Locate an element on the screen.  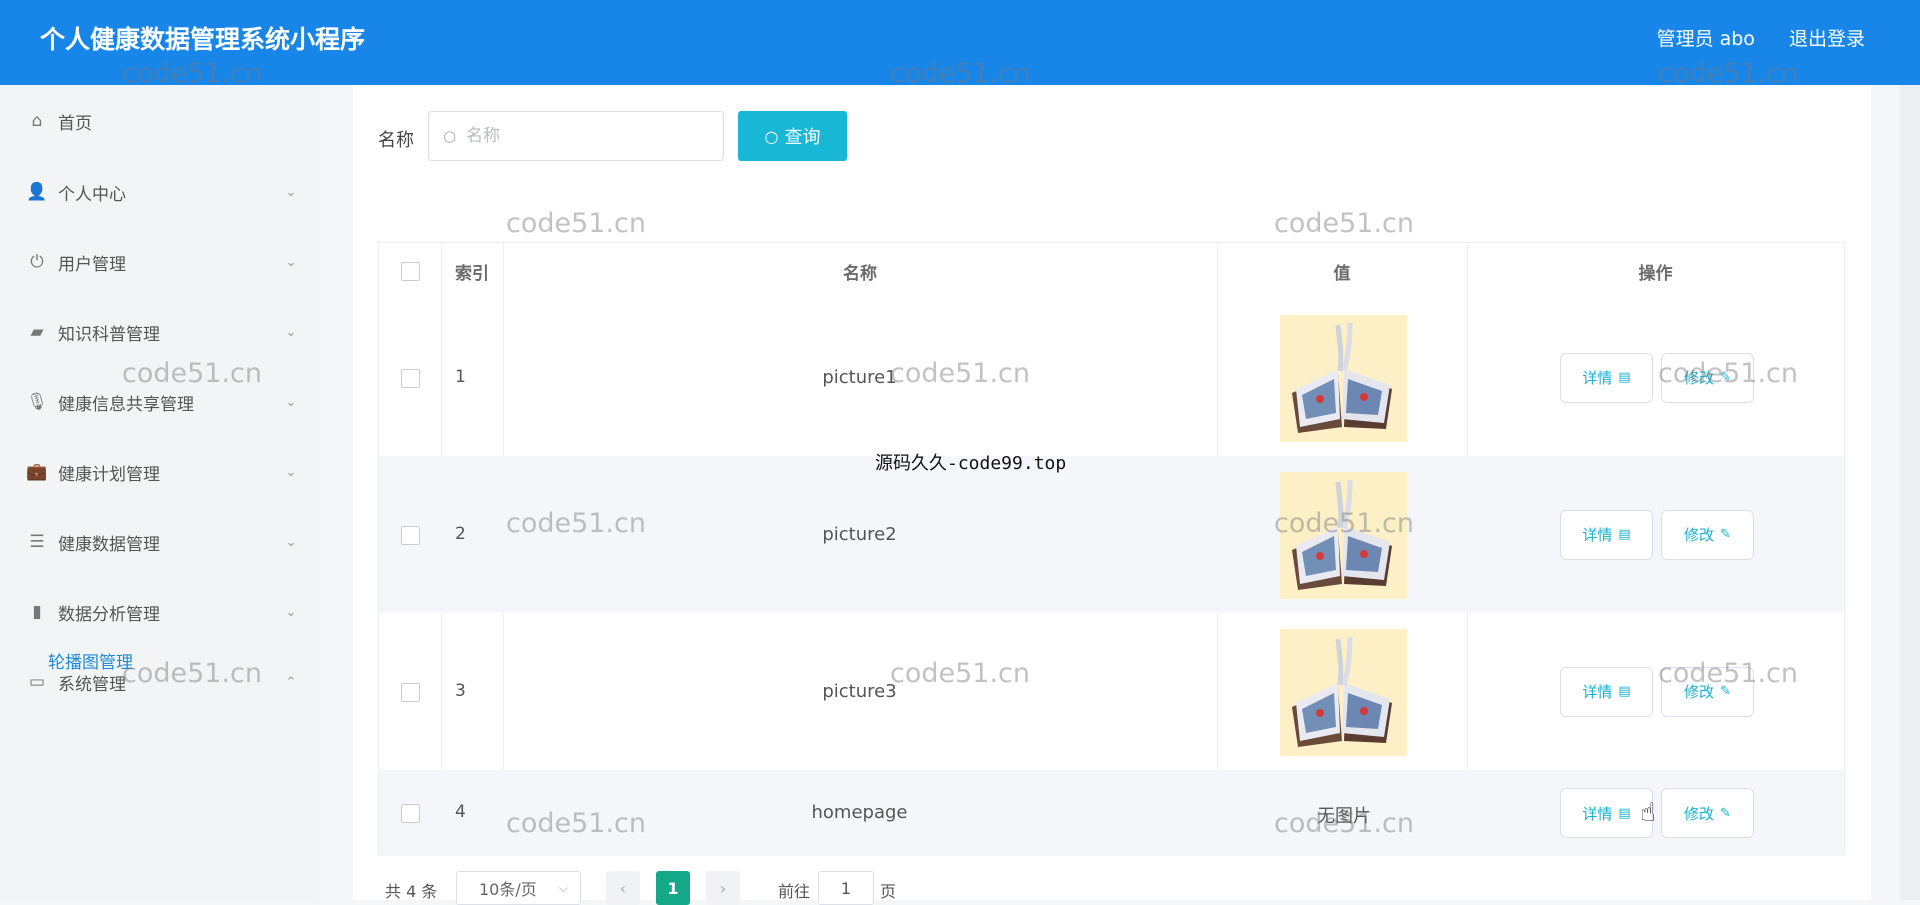
sidebar-subitem-carousel: 轮播图管理 is located at coordinates (90, 660).